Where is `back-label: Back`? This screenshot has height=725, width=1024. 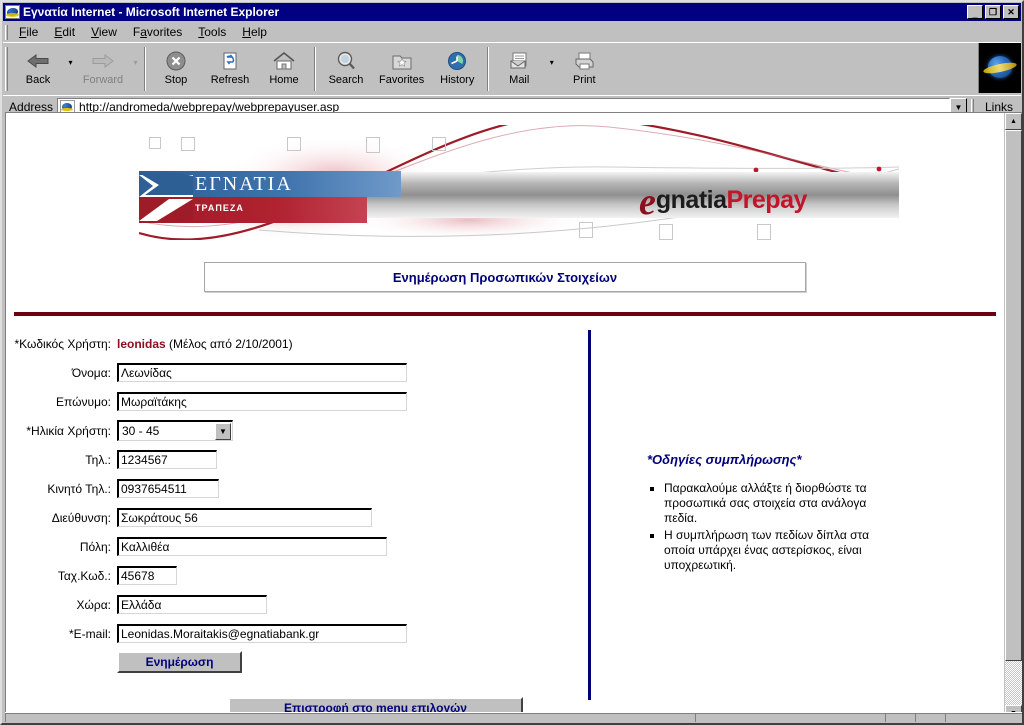
back-label: Back is located at coordinates (38, 80).